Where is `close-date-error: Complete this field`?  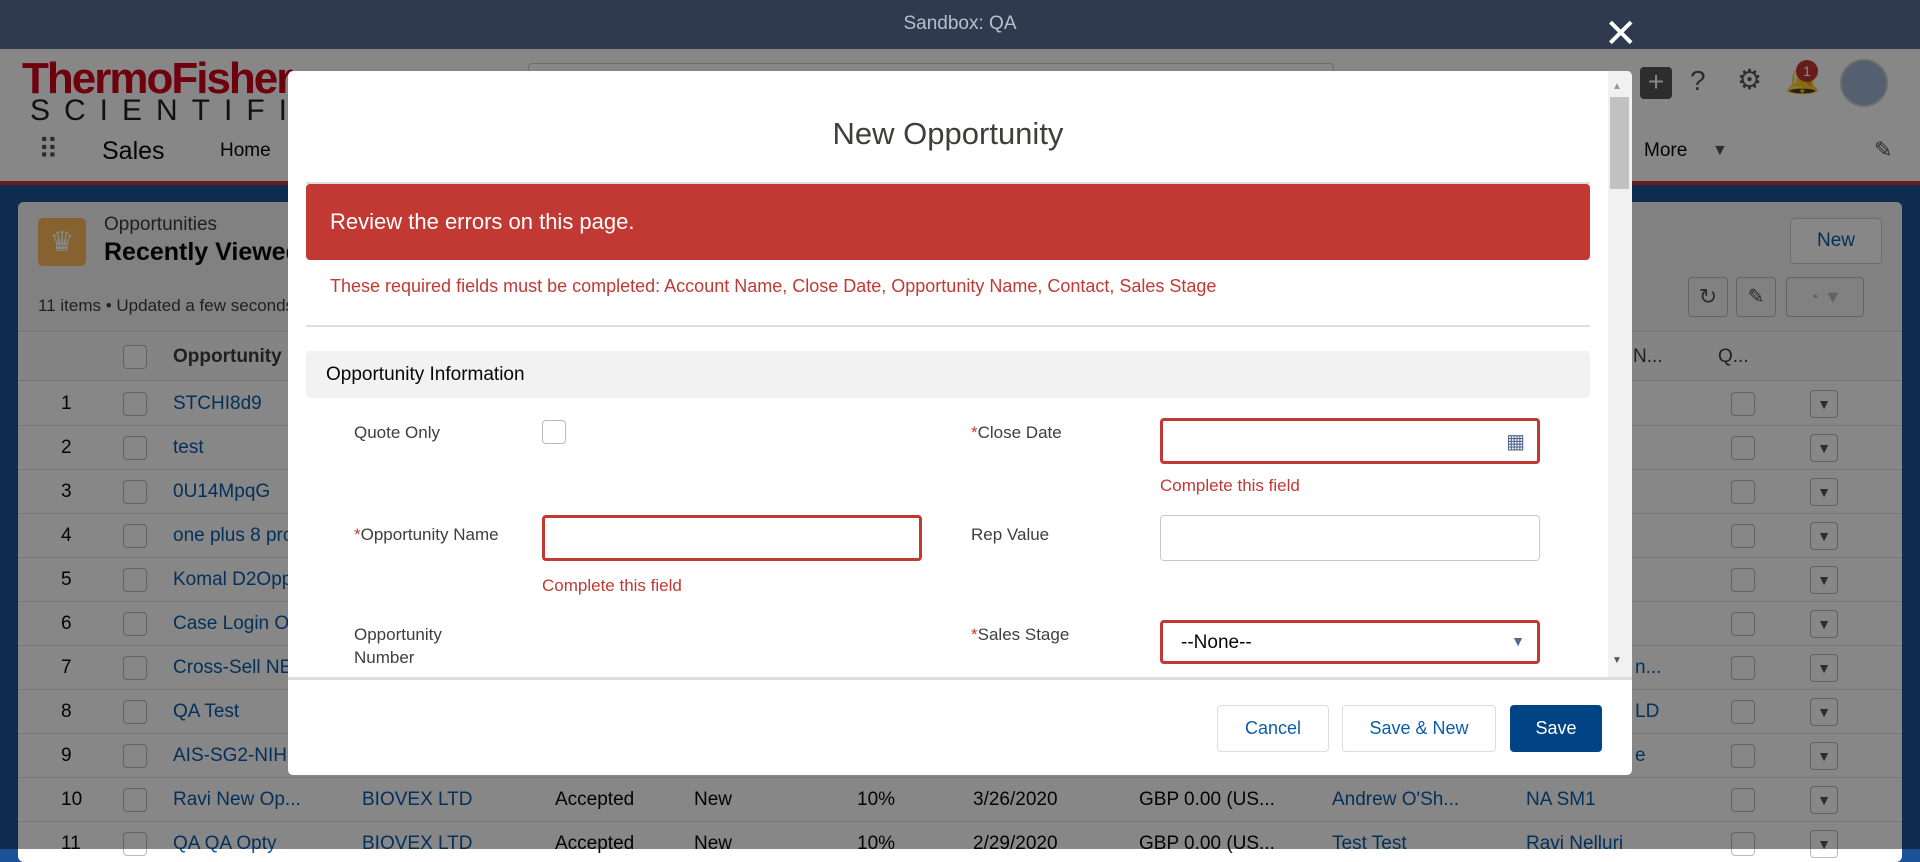 close-date-error: Complete this field is located at coordinates (1230, 485).